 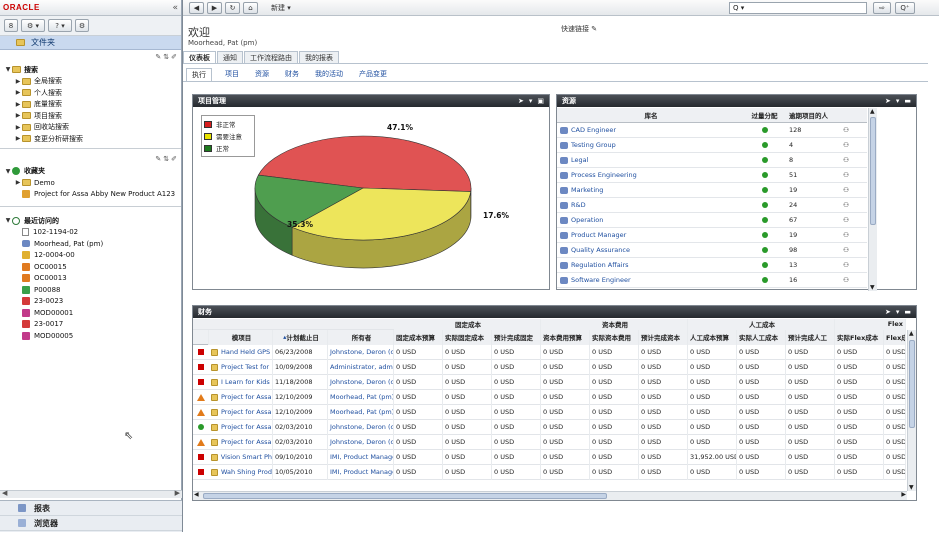 I want to click on help-menu-button: ? ▾, so click(x=60, y=25).